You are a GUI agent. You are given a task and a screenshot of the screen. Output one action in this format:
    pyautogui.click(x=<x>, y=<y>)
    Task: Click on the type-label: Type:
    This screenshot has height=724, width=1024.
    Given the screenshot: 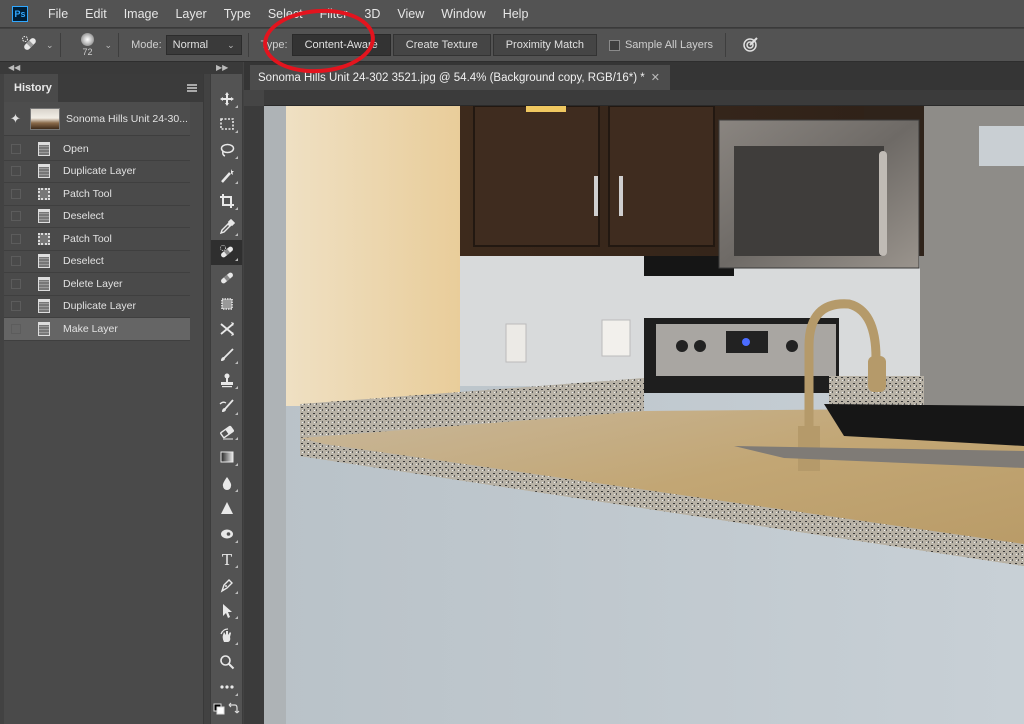 What is the action you would take?
    pyautogui.click(x=274, y=45)
    